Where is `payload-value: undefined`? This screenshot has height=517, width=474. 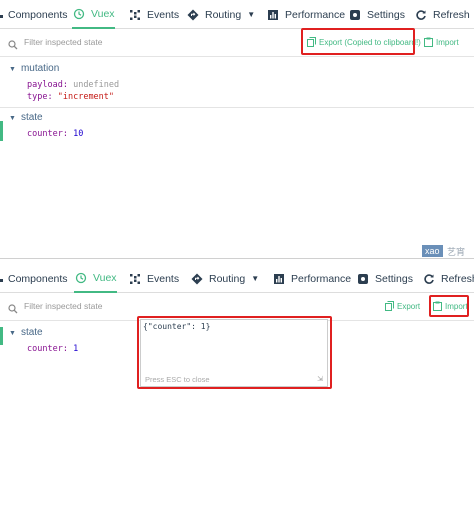
payload-value: undefined is located at coordinates (96, 85).